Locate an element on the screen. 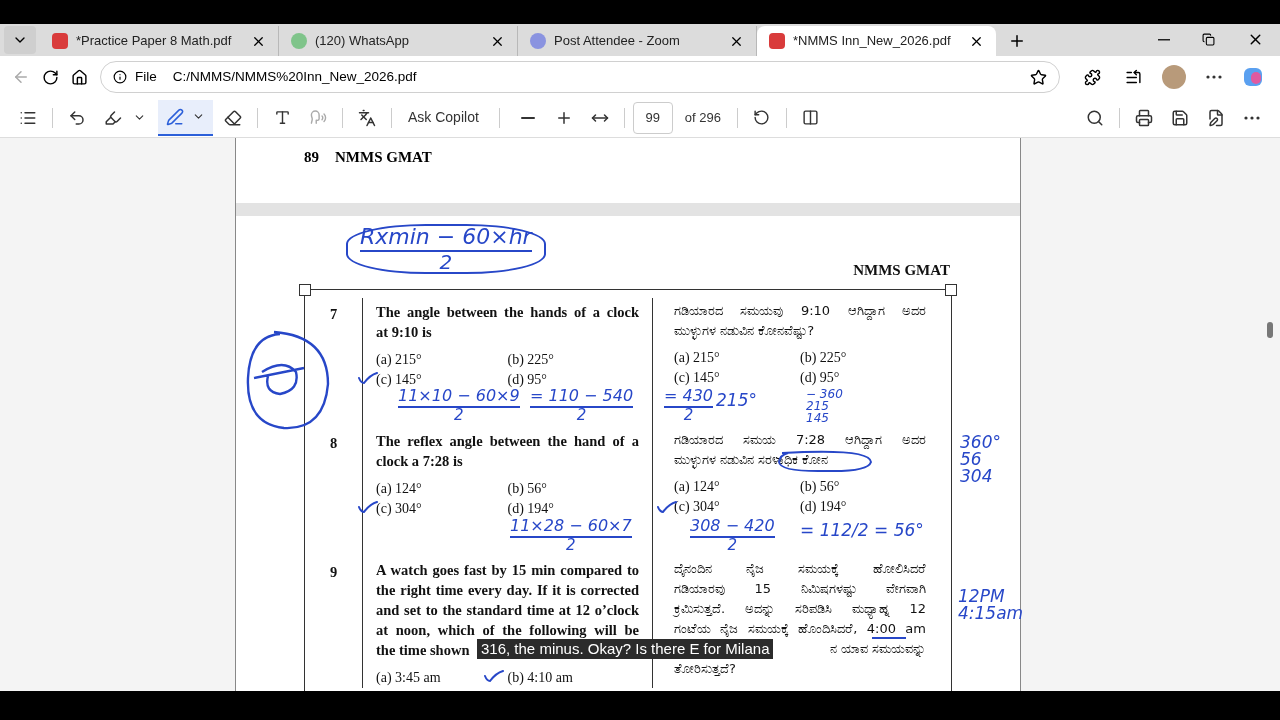 This screenshot has height=720, width=1280. question-number: 9 is located at coordinates (333, 572).